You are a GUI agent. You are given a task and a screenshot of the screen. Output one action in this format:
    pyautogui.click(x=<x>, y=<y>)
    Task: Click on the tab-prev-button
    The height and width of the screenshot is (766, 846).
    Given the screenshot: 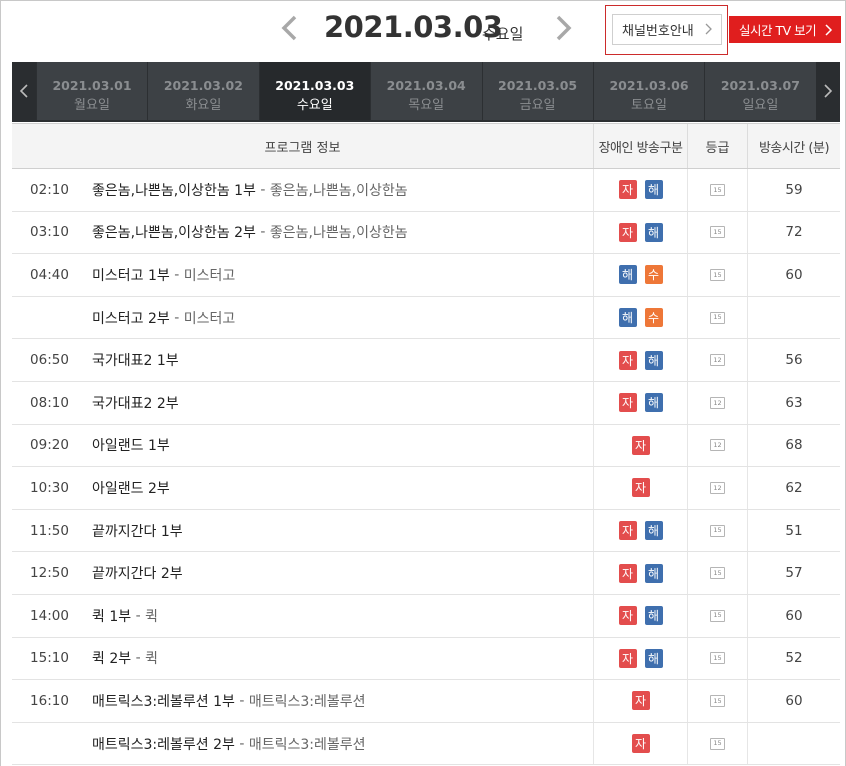 What is the action you would take?
    pyautogui.click(x=24, y=91)
    